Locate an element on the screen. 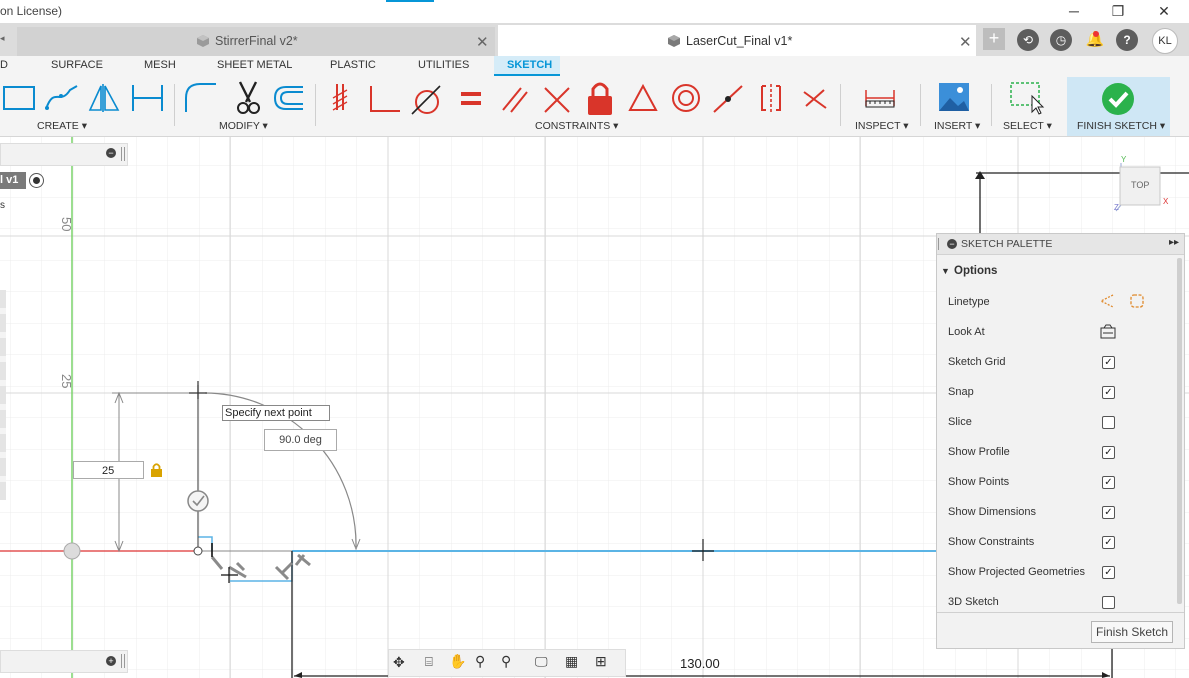 This screenshot has height=678, width=1189. finish-checkmark-icon is located at coordinates (1118, 99).